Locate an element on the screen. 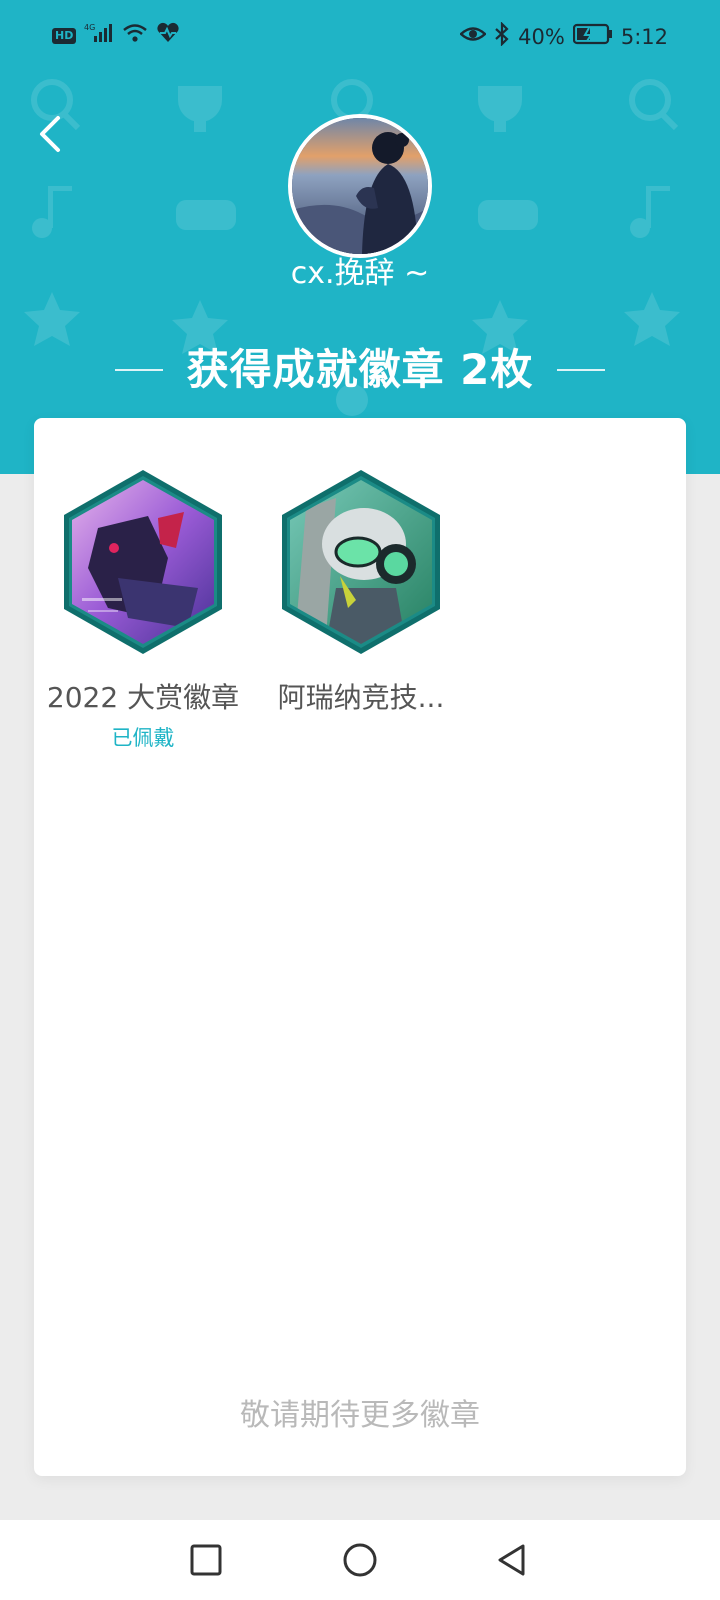 The width and height of the screenshot is (720, 1600). title-divider-right is located at coordinates (581, 370).